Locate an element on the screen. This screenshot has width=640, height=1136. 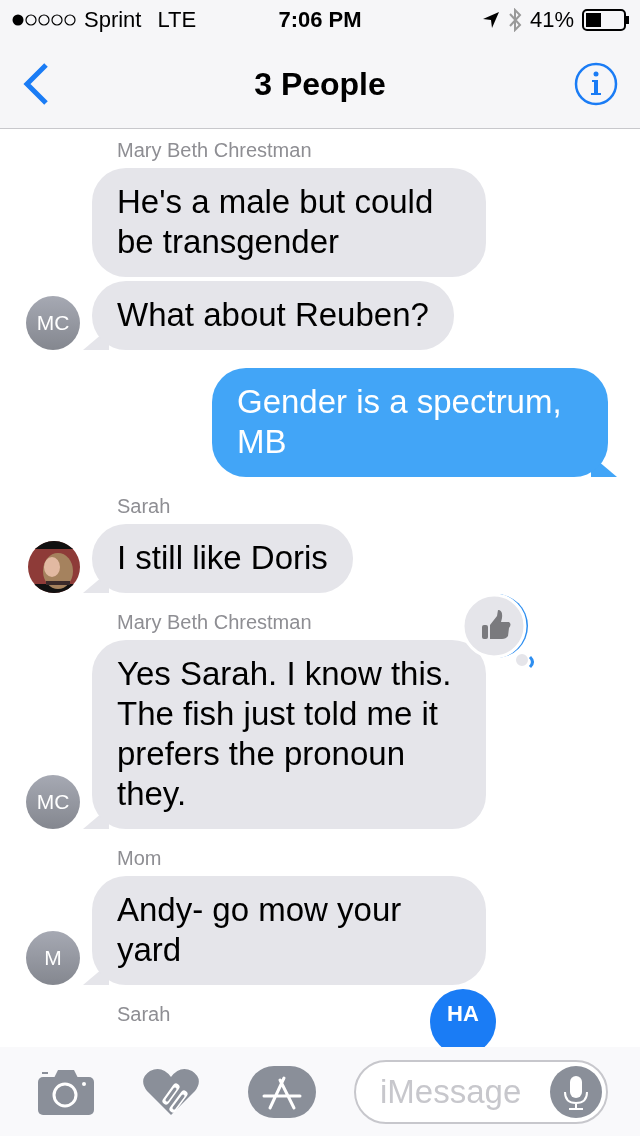
battery-percent: 41% is located at coordinates (551, 20).